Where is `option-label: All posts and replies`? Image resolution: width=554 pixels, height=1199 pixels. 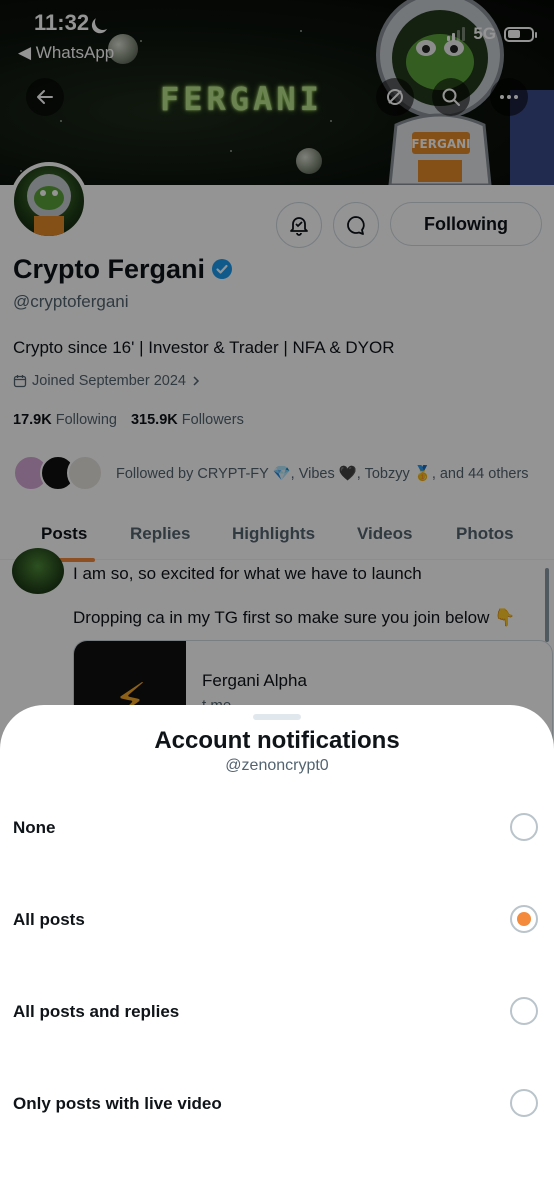
option-label: All posts and replies is located at coordinates (96, 1011).